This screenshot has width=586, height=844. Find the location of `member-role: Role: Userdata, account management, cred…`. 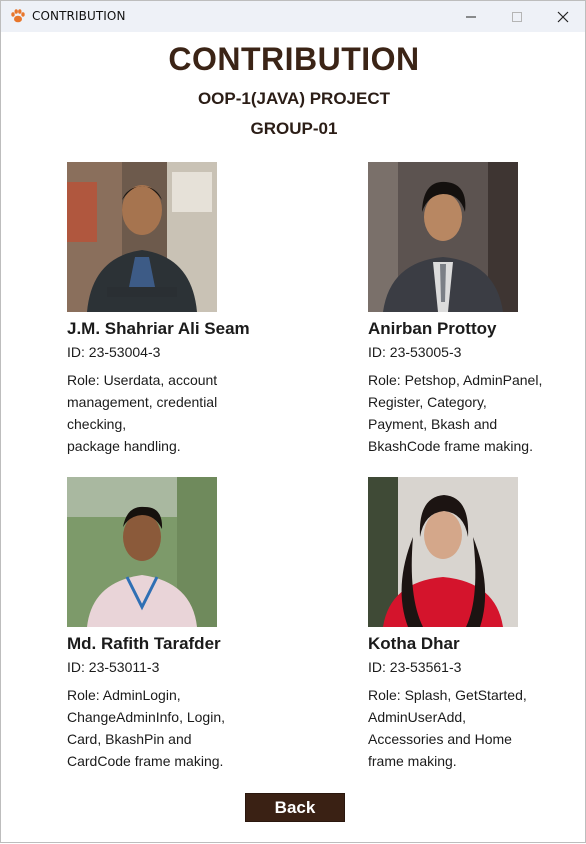

member-role: Role: Userdata, account management, cred… is located at coordinates (142, 413).